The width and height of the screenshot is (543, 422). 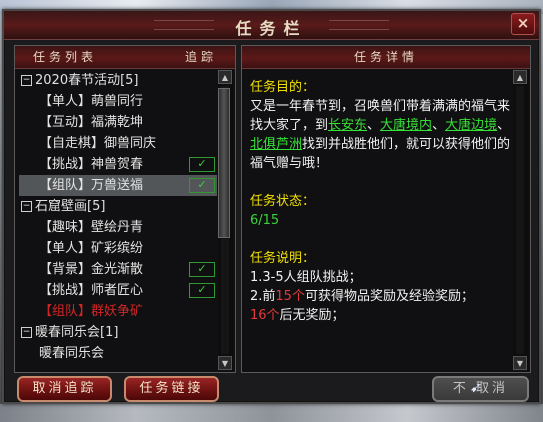 I want to click on quest-list-scrollbar: ▲ ▼, so click(x=225, y=220).